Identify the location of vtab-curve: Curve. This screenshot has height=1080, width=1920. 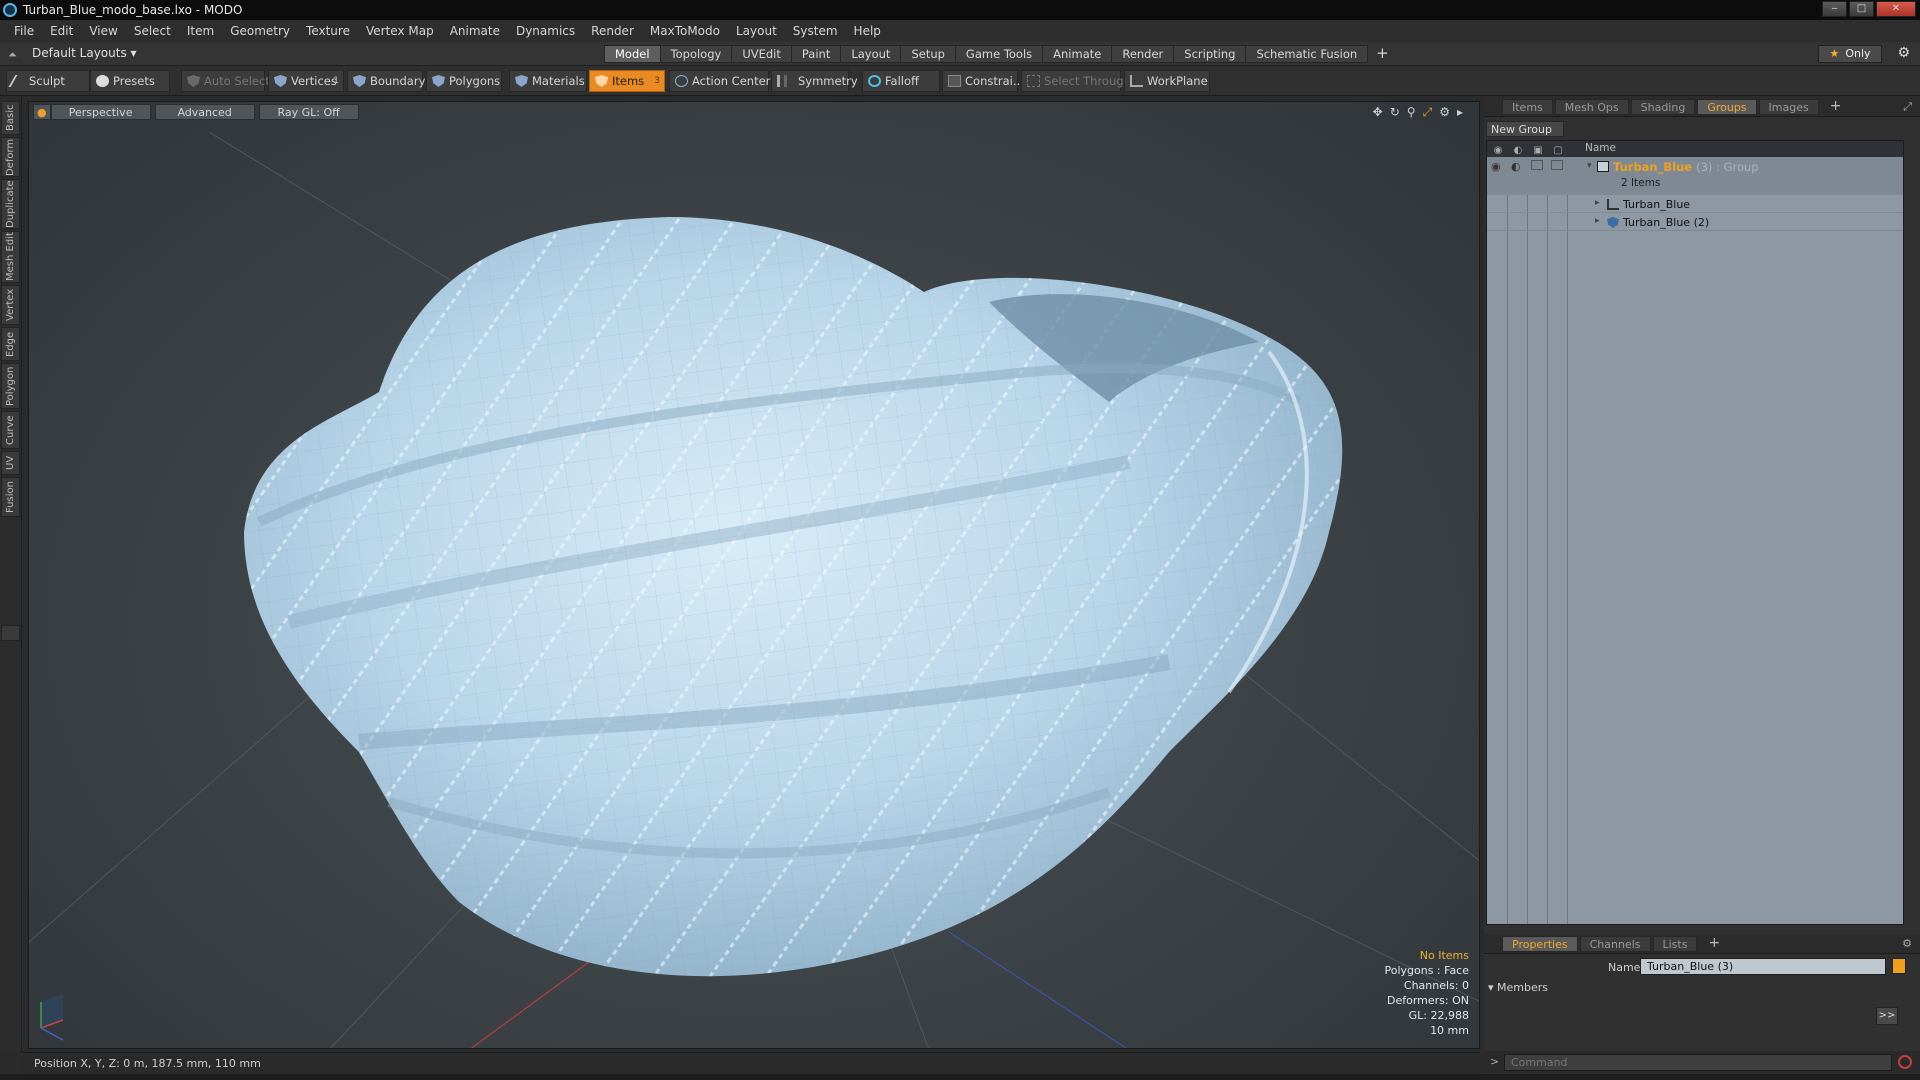
(10, 430).